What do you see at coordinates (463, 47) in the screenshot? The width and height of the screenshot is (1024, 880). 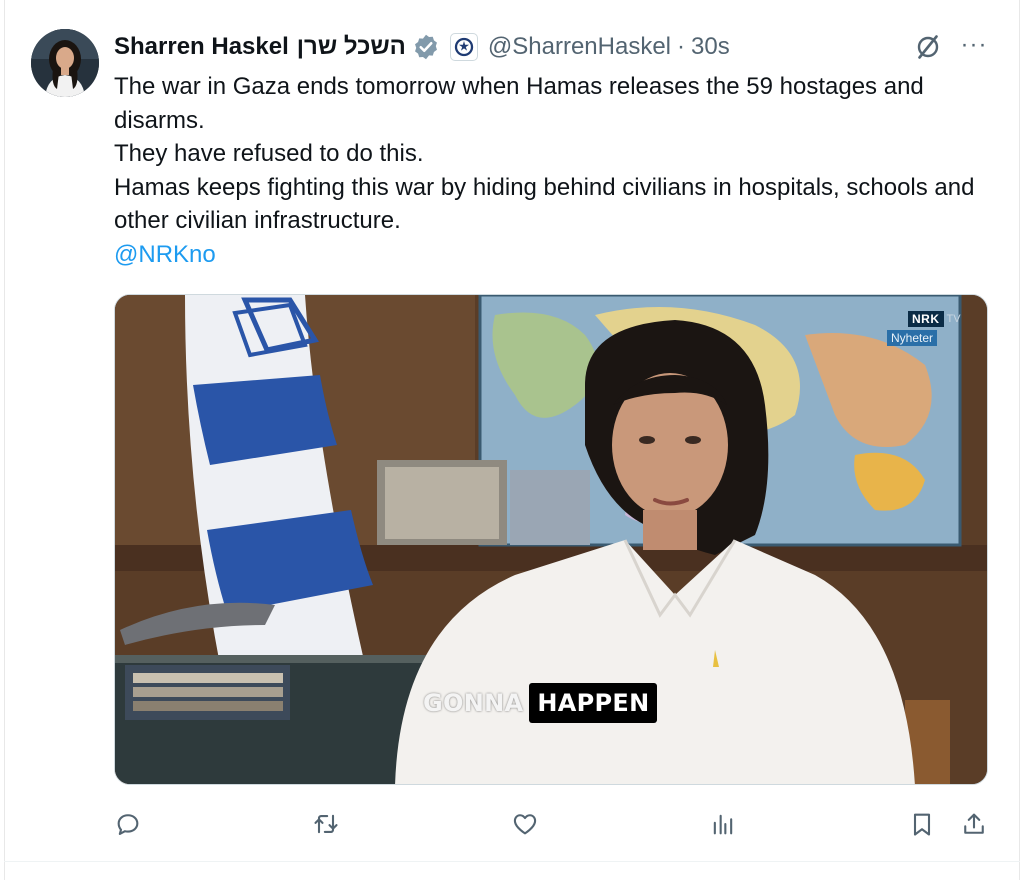 I see `affiliation-badge-icon` at bounding box center [463, 47].